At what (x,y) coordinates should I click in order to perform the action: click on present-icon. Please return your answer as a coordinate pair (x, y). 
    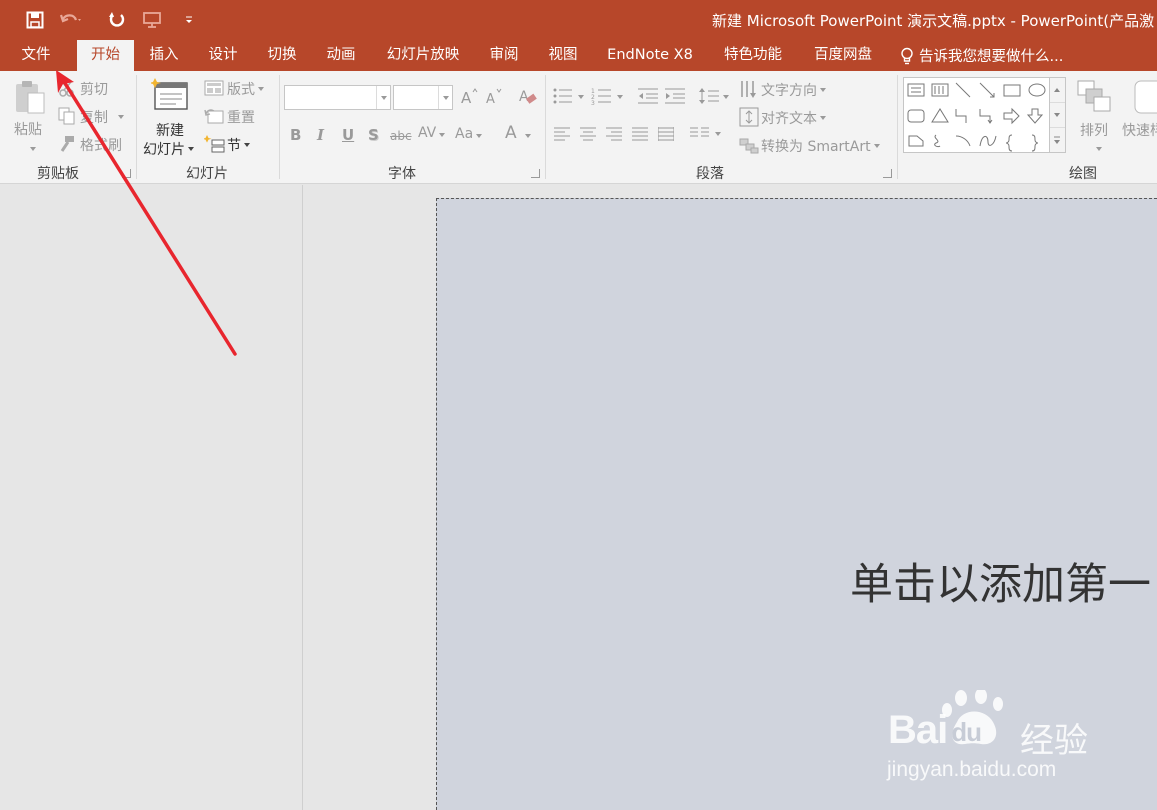
    Looking at the image, I should click on (153, 20).